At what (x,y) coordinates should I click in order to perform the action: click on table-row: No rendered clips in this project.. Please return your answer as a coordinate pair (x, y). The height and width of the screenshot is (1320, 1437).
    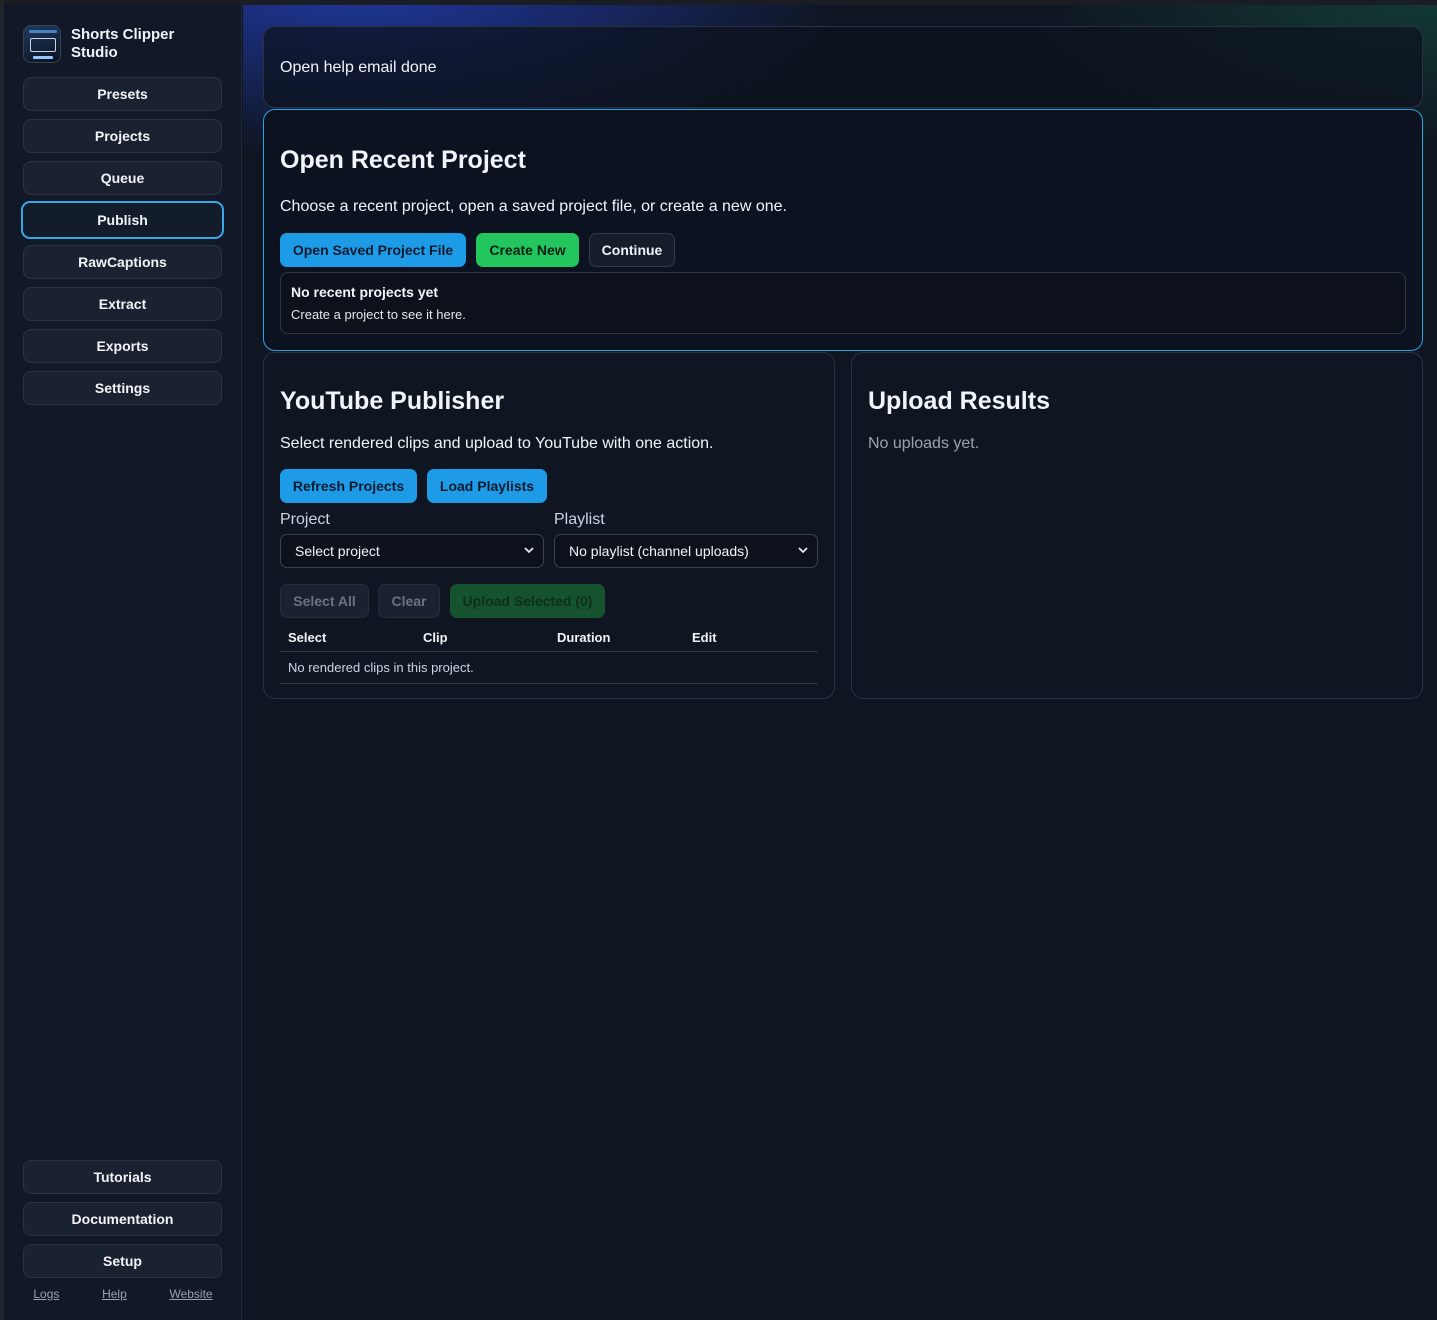
    Looking at the image, I should click on (549, 668).